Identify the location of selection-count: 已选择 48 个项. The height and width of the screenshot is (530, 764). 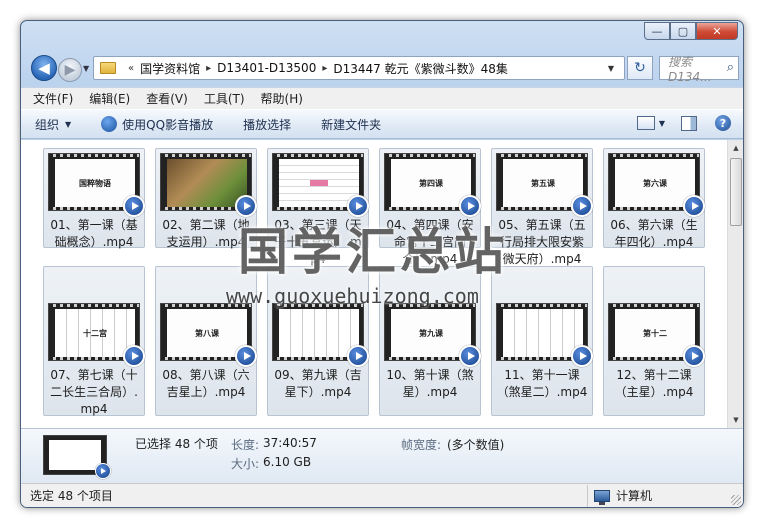
(176, 444).